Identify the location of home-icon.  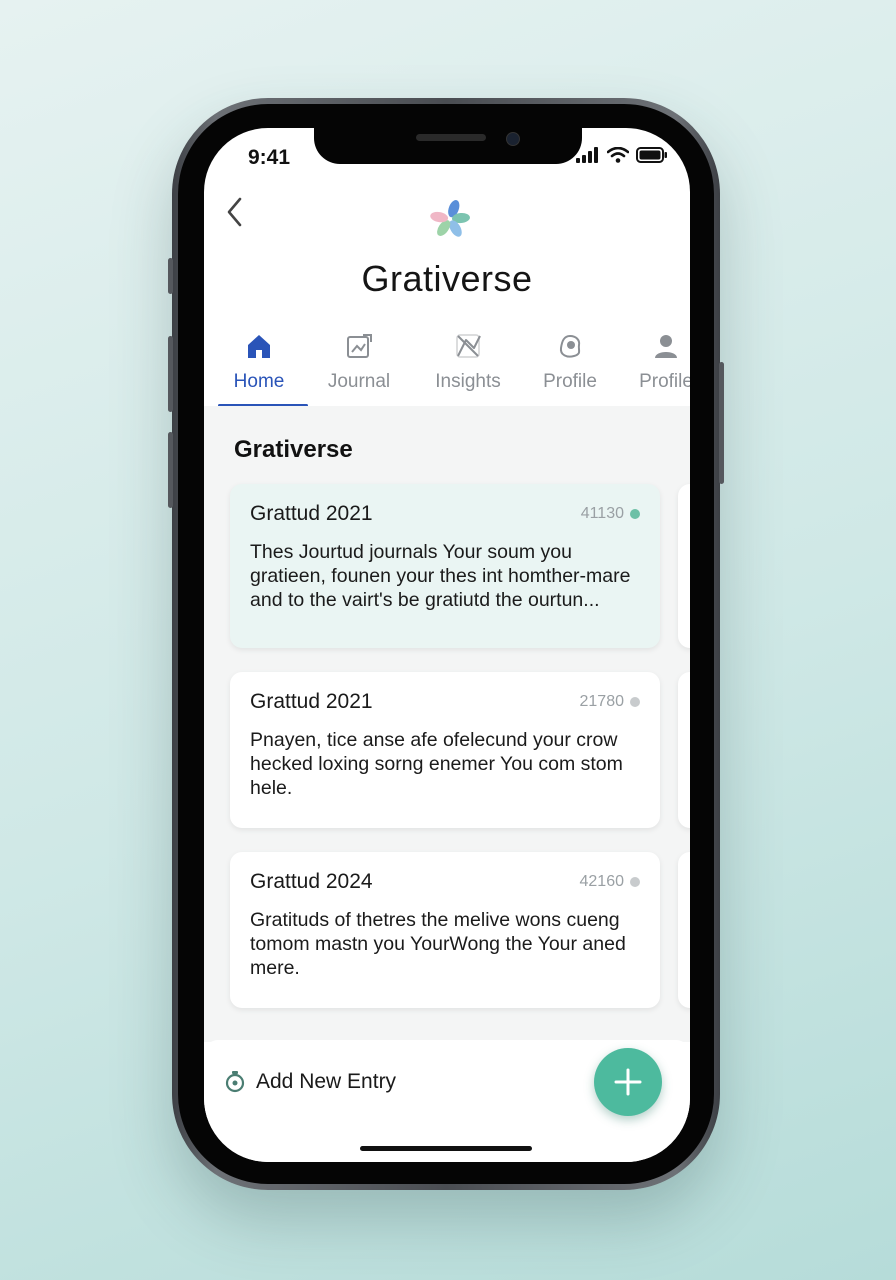
(259, 346).